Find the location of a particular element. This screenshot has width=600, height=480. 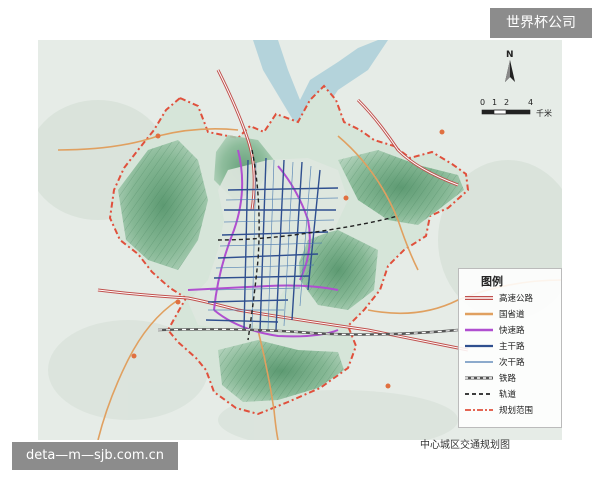

legend-item-metro: 轨道 is located at coordinates (512, 394).